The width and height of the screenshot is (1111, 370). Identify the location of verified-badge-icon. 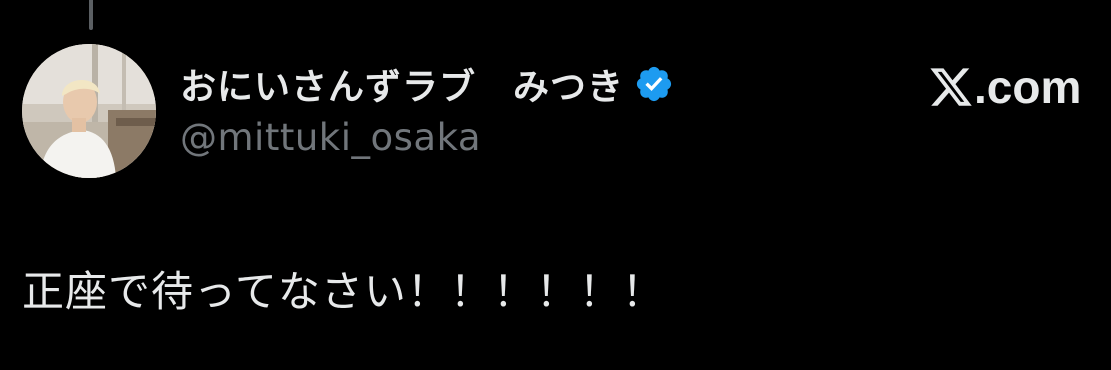
(654, 84).